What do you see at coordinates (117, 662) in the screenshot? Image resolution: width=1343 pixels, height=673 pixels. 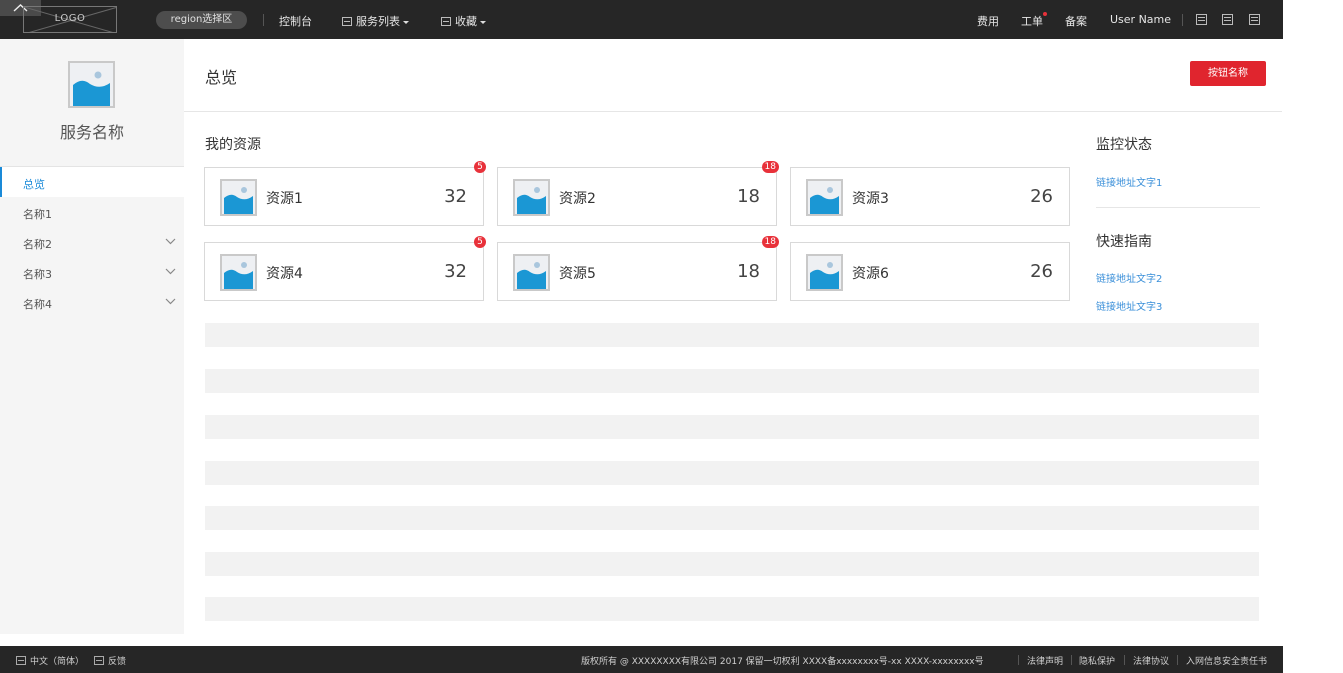 I see `feedback-label: 反馈` at bounding box center [117, 662].